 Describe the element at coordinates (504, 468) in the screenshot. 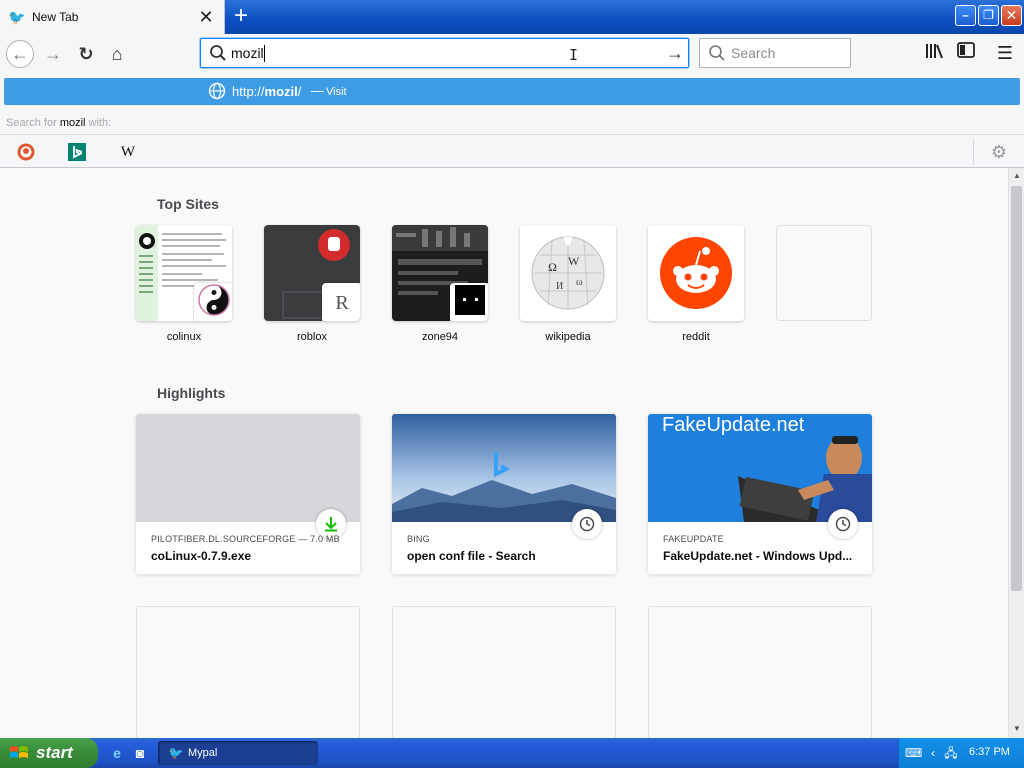

I see `bing-mountain-image` at that location.